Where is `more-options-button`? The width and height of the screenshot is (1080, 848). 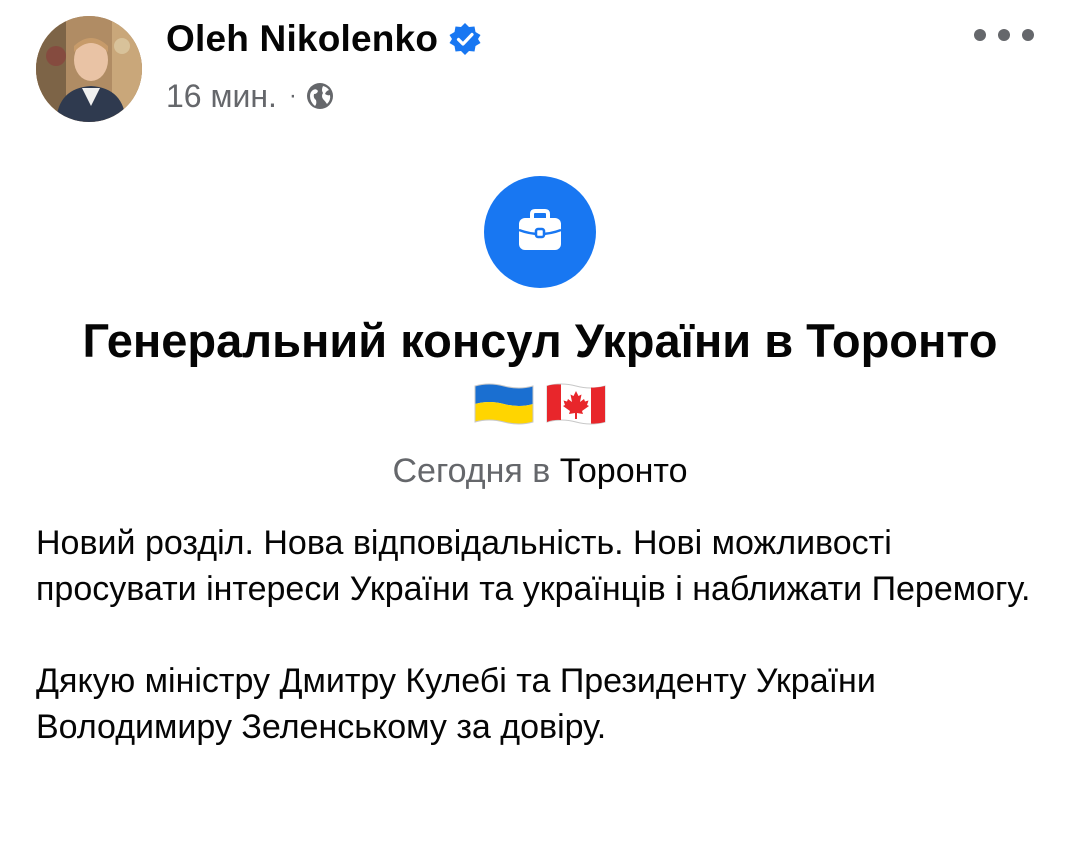 more-options-button is located at coordinates (1004, 35).